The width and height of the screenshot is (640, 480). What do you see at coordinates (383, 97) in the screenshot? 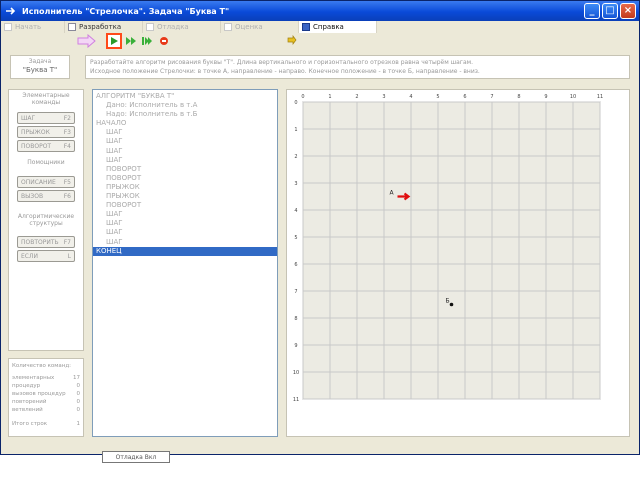
I see `column-label: 3` at bounding box center [383, 97].